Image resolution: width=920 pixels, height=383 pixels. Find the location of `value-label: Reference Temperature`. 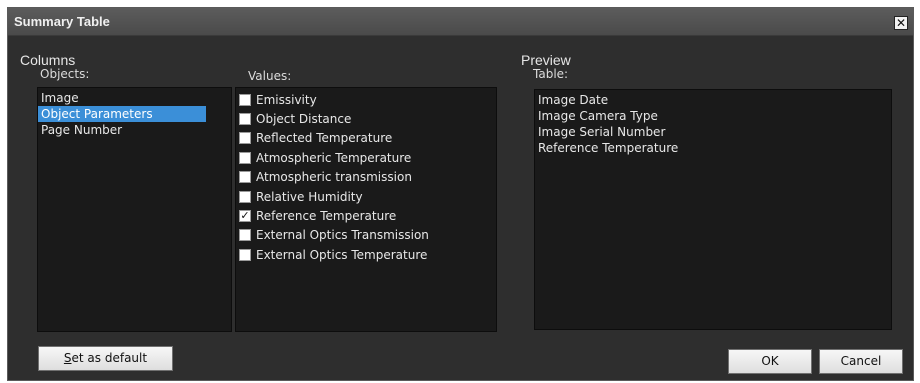

value-label: Reference Temperature is located at coordinates (326, 216).